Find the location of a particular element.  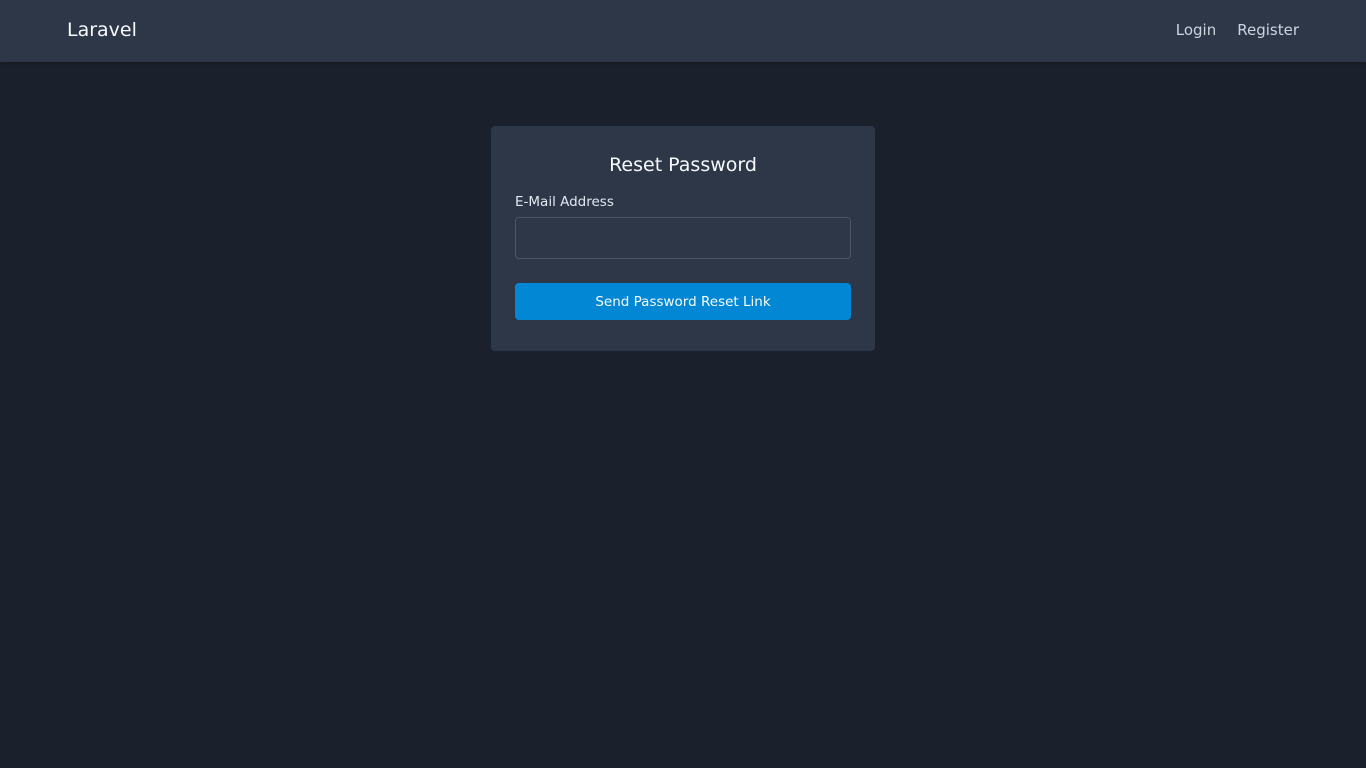

login-link: Login is located at coordinates (1196, 30).